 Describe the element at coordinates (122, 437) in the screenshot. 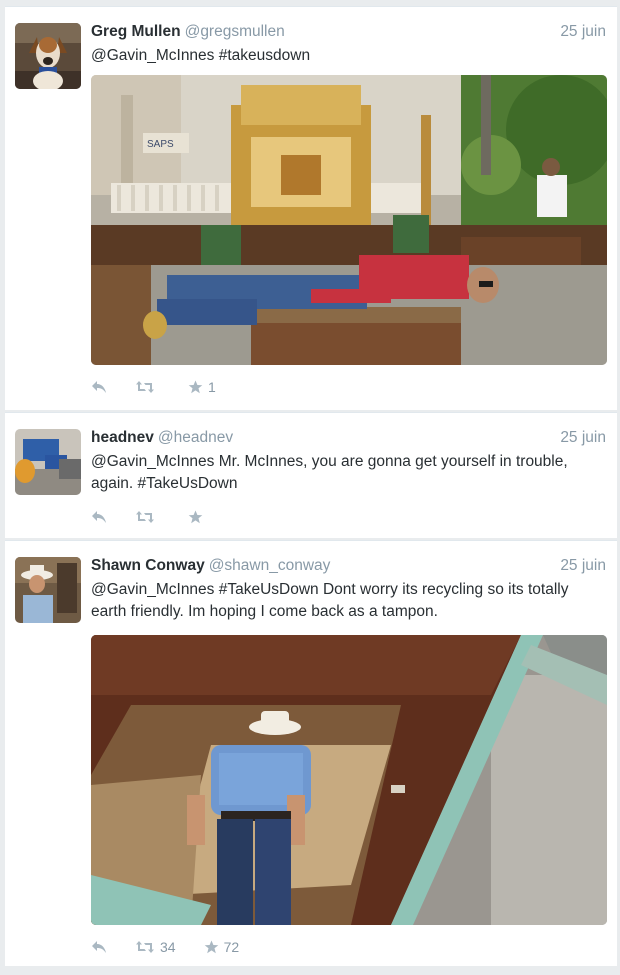

I see `author-name: headnev` at that location.